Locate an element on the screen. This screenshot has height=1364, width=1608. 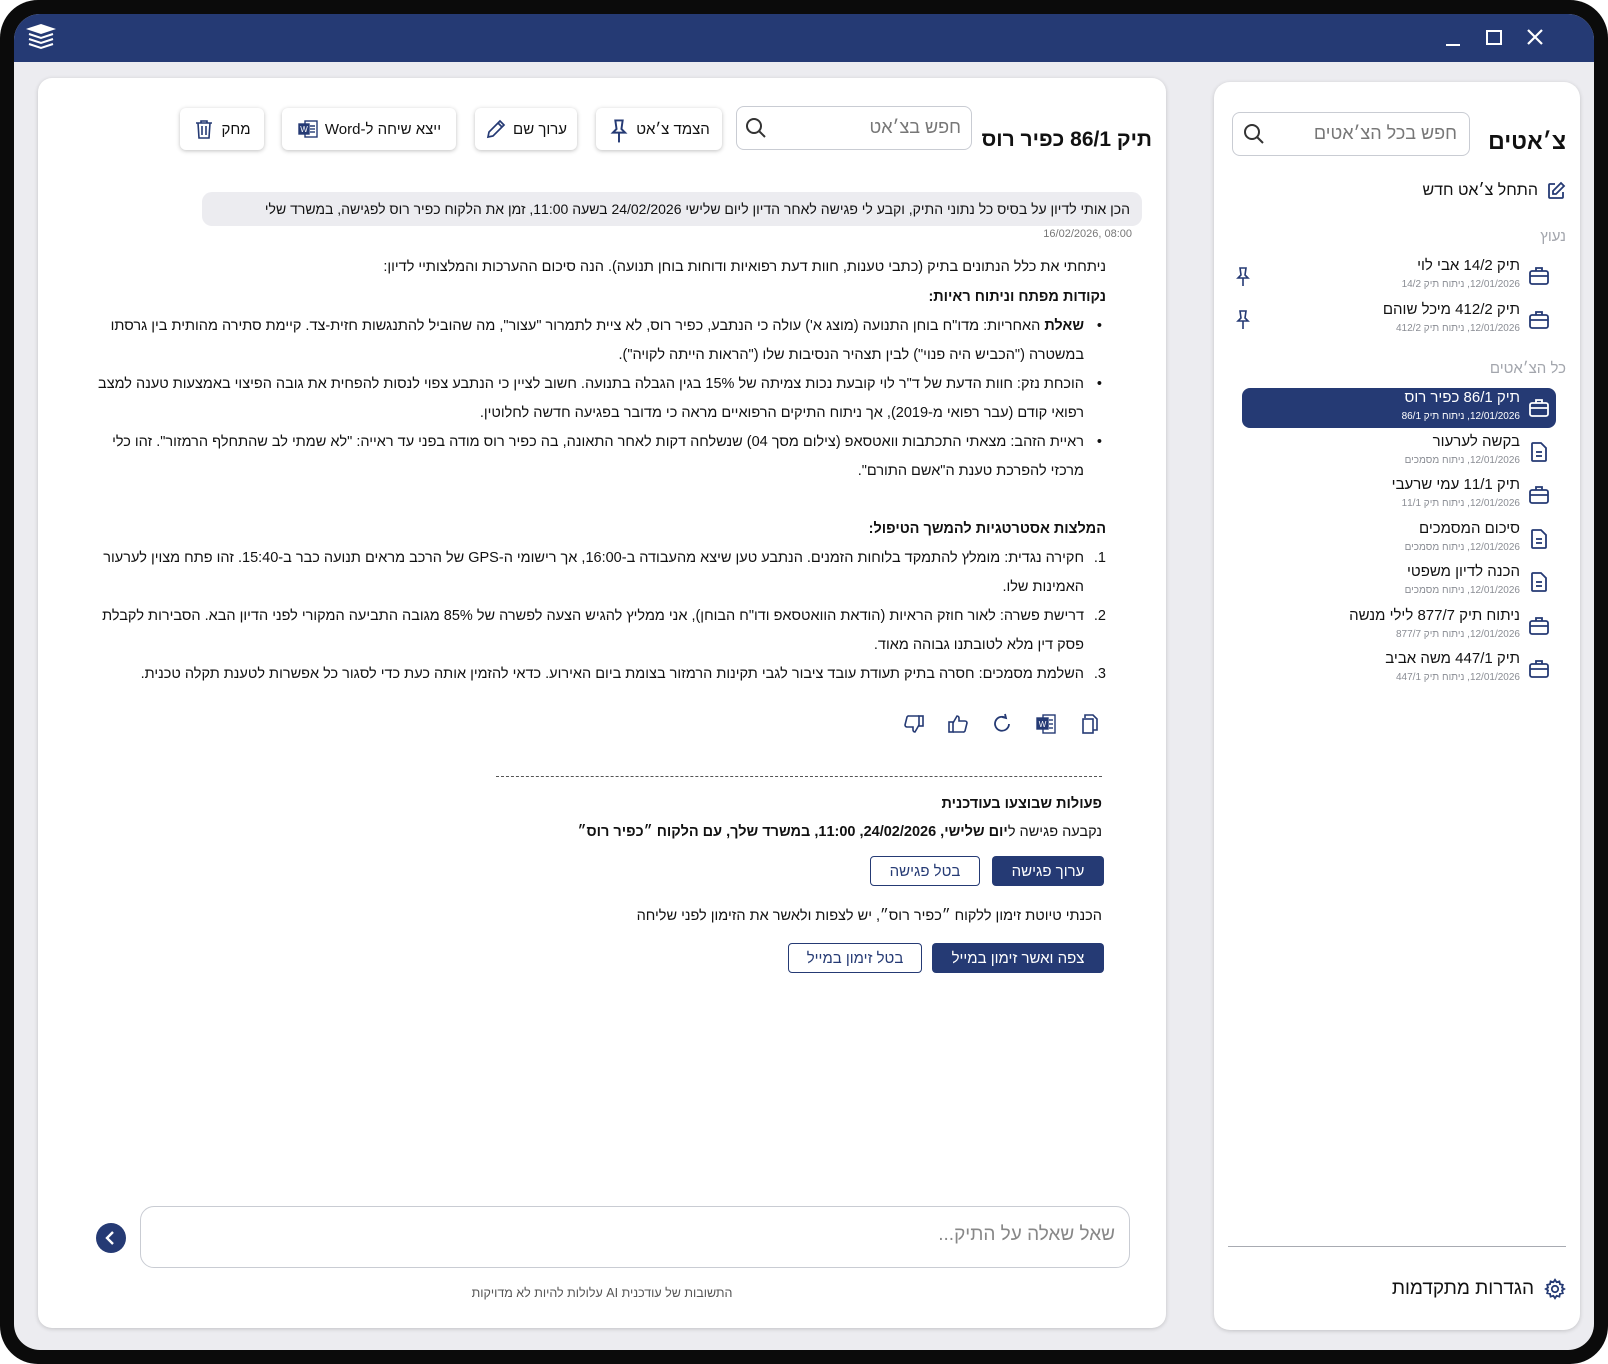
export-word-label: ייצא שיחה ל-Word is located at coordinates (383, 129).